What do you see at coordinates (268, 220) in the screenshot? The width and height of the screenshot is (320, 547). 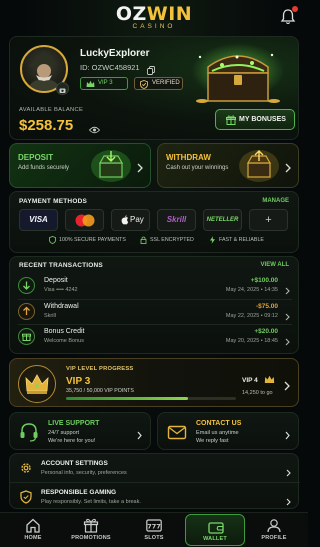 I see `add-payment-method-button: +` at bounding box center [268, 220].